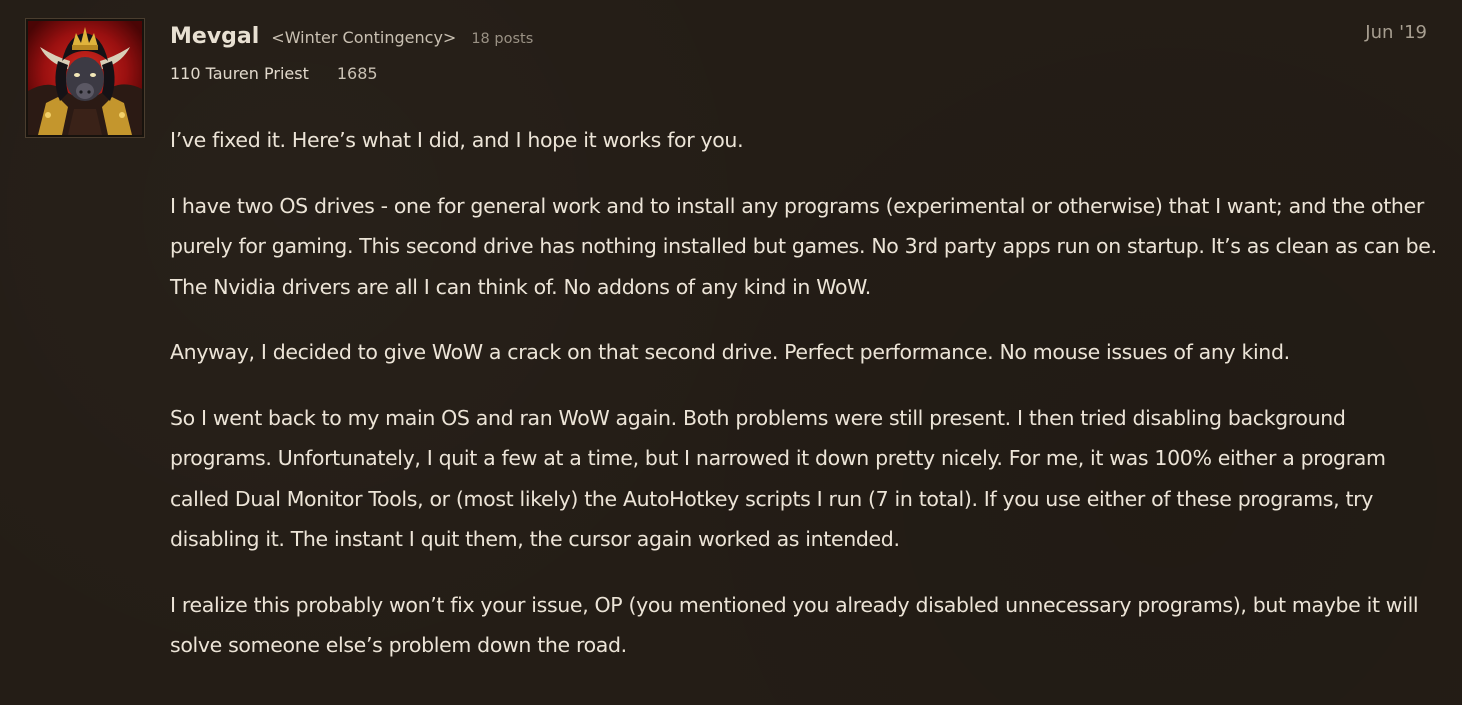 The image size is (1462, 705). I want to click on avatar, so click(85, 78).